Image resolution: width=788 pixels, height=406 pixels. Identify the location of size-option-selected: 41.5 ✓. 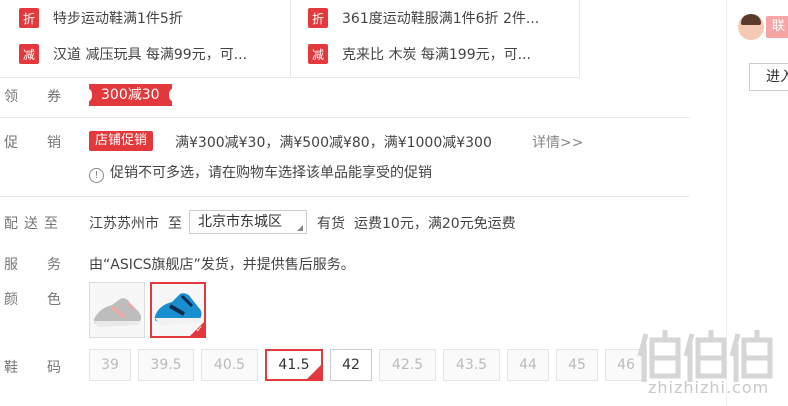
(294, 365).